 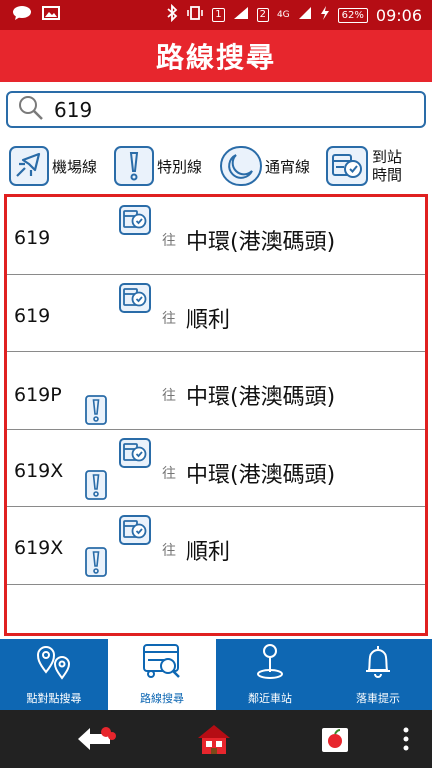 I want to click on filter-special-label: 特別線, so click(x=180, y=166).